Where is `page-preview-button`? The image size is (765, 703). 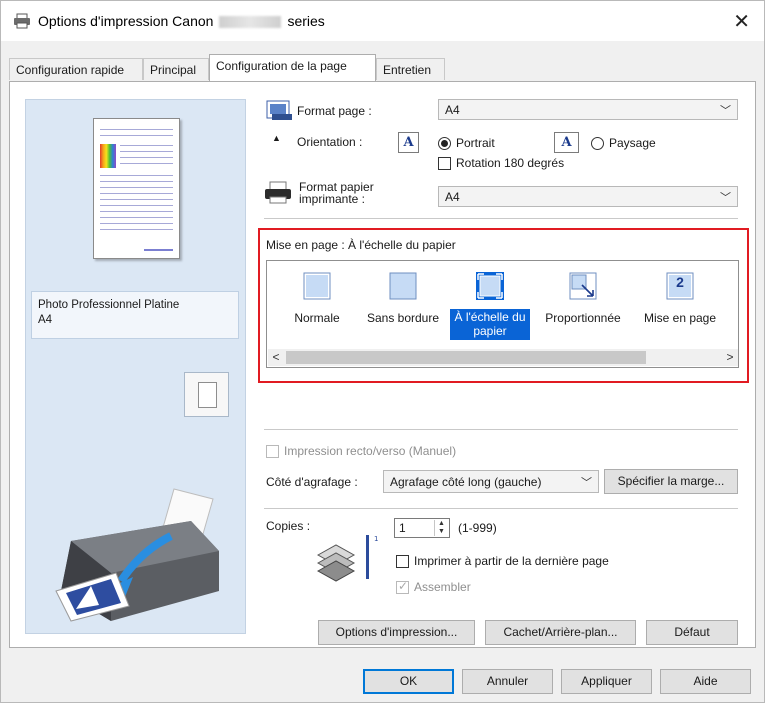
page-preview-button is located at coordinates (206, 394).